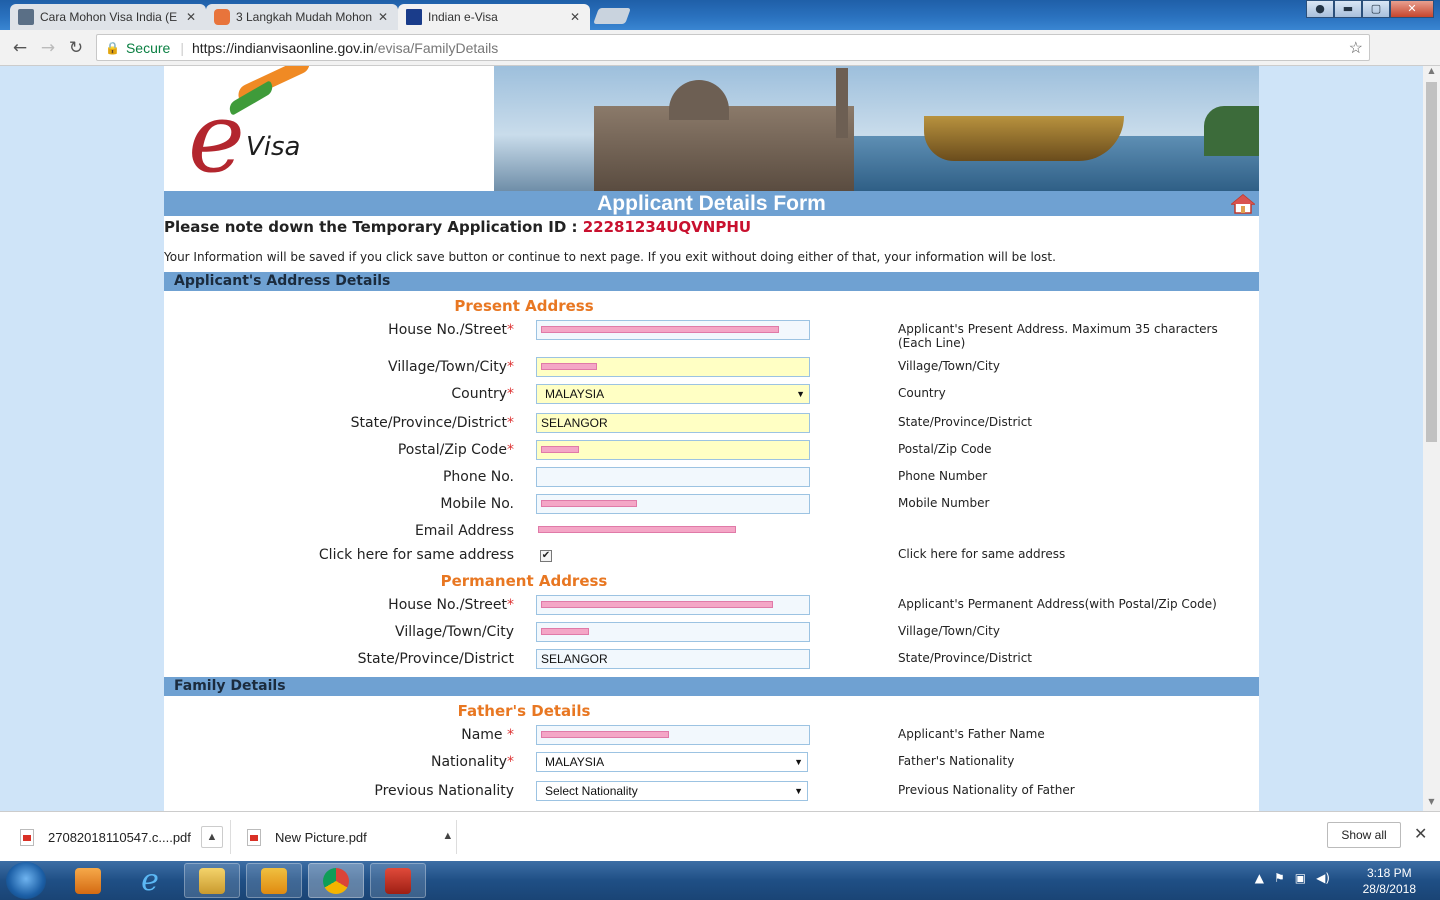  Describe the element at coordinates (282, 47) in the screenshot. I see `url-host: https://indianvisaonline.gov.in` at that location.